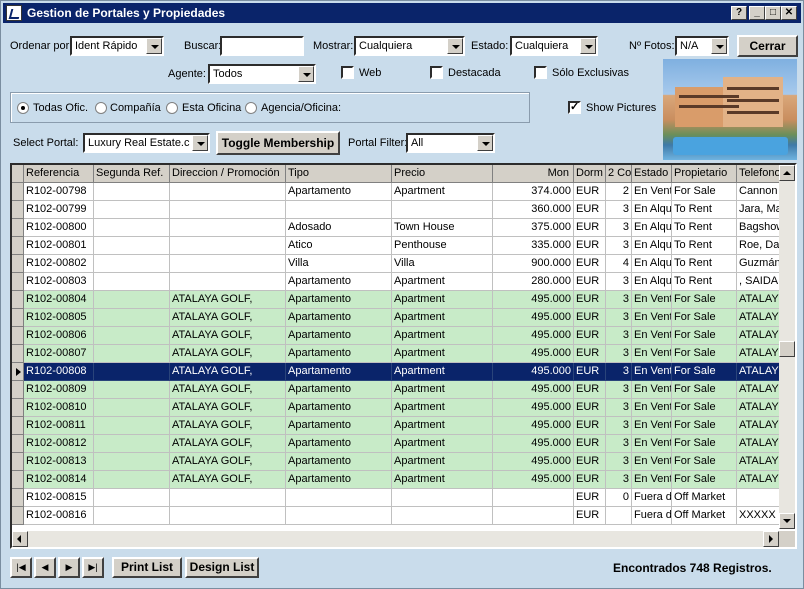 This screenshot has width=804, height=589. Describe the element at coordinates (773, 13) in the screenshot. I see `maximize-button: □` at that location.